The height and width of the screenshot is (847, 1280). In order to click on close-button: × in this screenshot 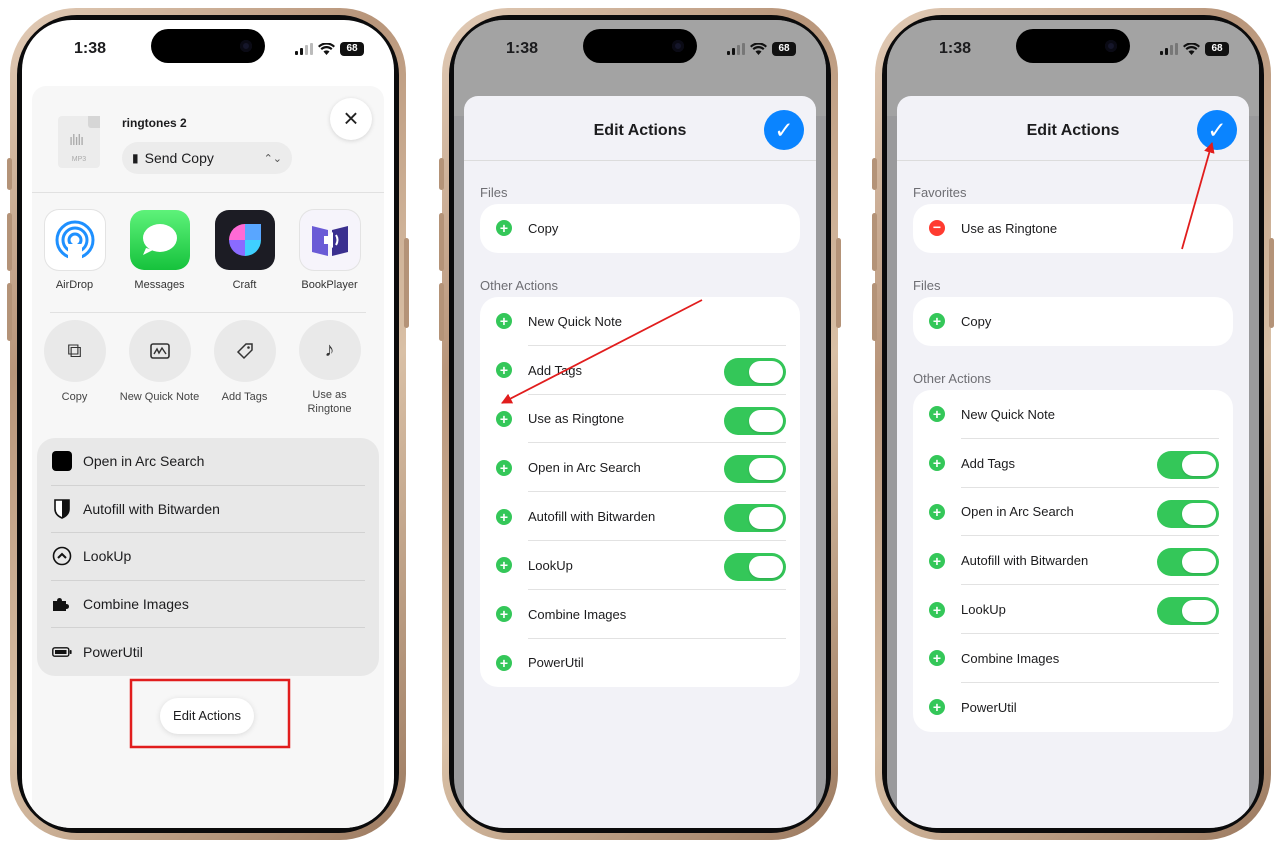, I will do `click(351, 119)`.